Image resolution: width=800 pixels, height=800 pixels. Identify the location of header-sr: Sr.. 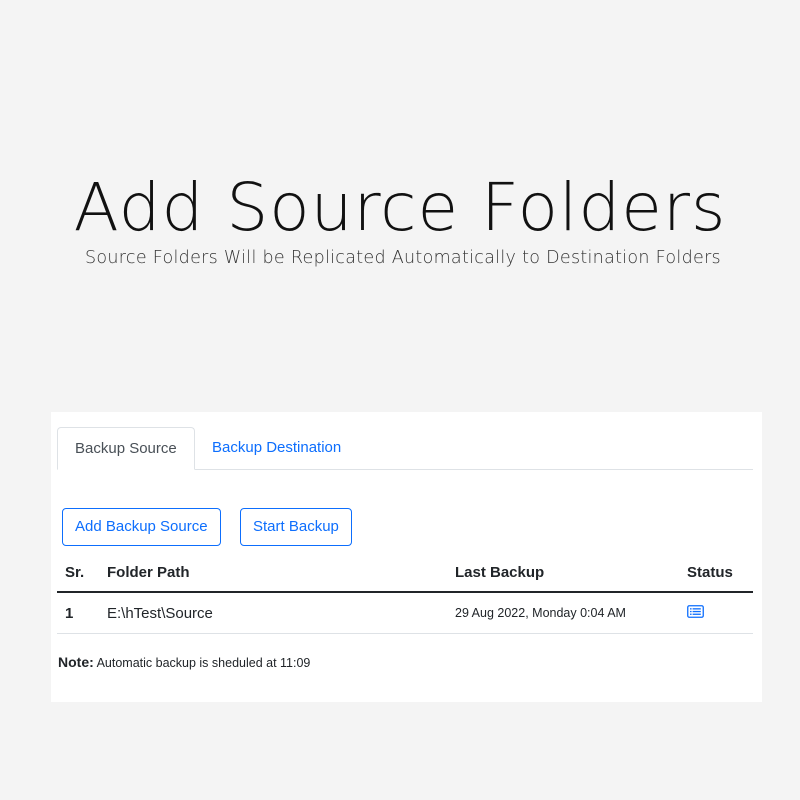
(78, 573).